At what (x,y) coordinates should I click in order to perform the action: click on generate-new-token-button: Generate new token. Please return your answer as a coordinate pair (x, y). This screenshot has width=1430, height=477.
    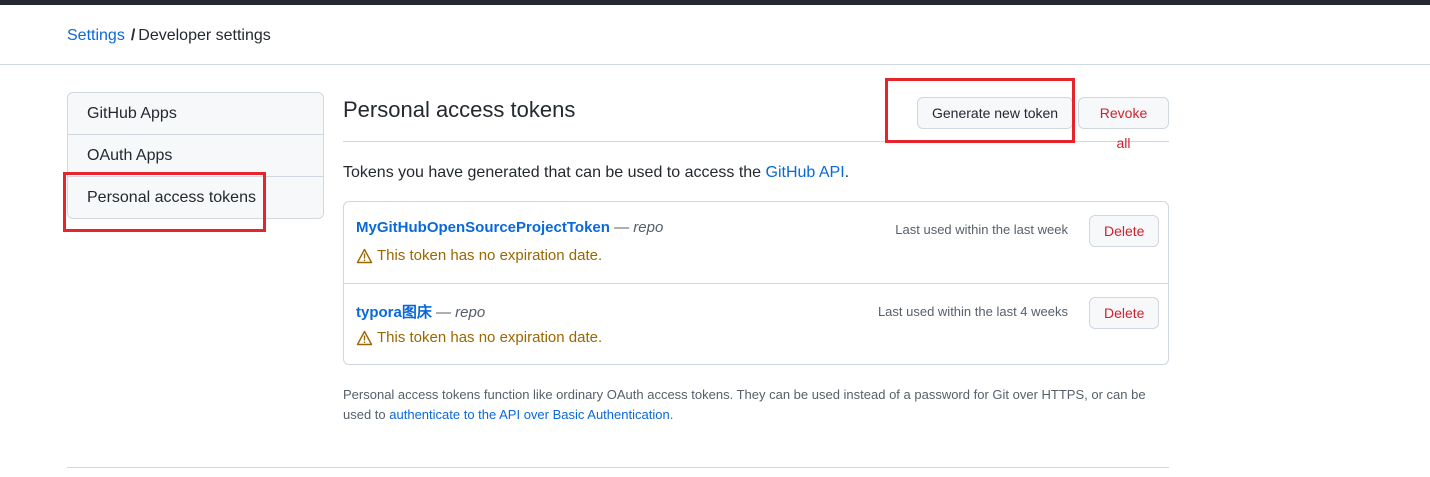
    Looking at the image, I should click on (995, 113).